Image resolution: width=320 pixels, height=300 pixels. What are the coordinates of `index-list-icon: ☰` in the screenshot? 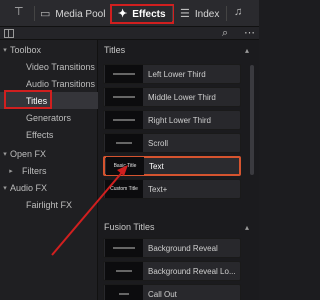 It's located at (185, 13).